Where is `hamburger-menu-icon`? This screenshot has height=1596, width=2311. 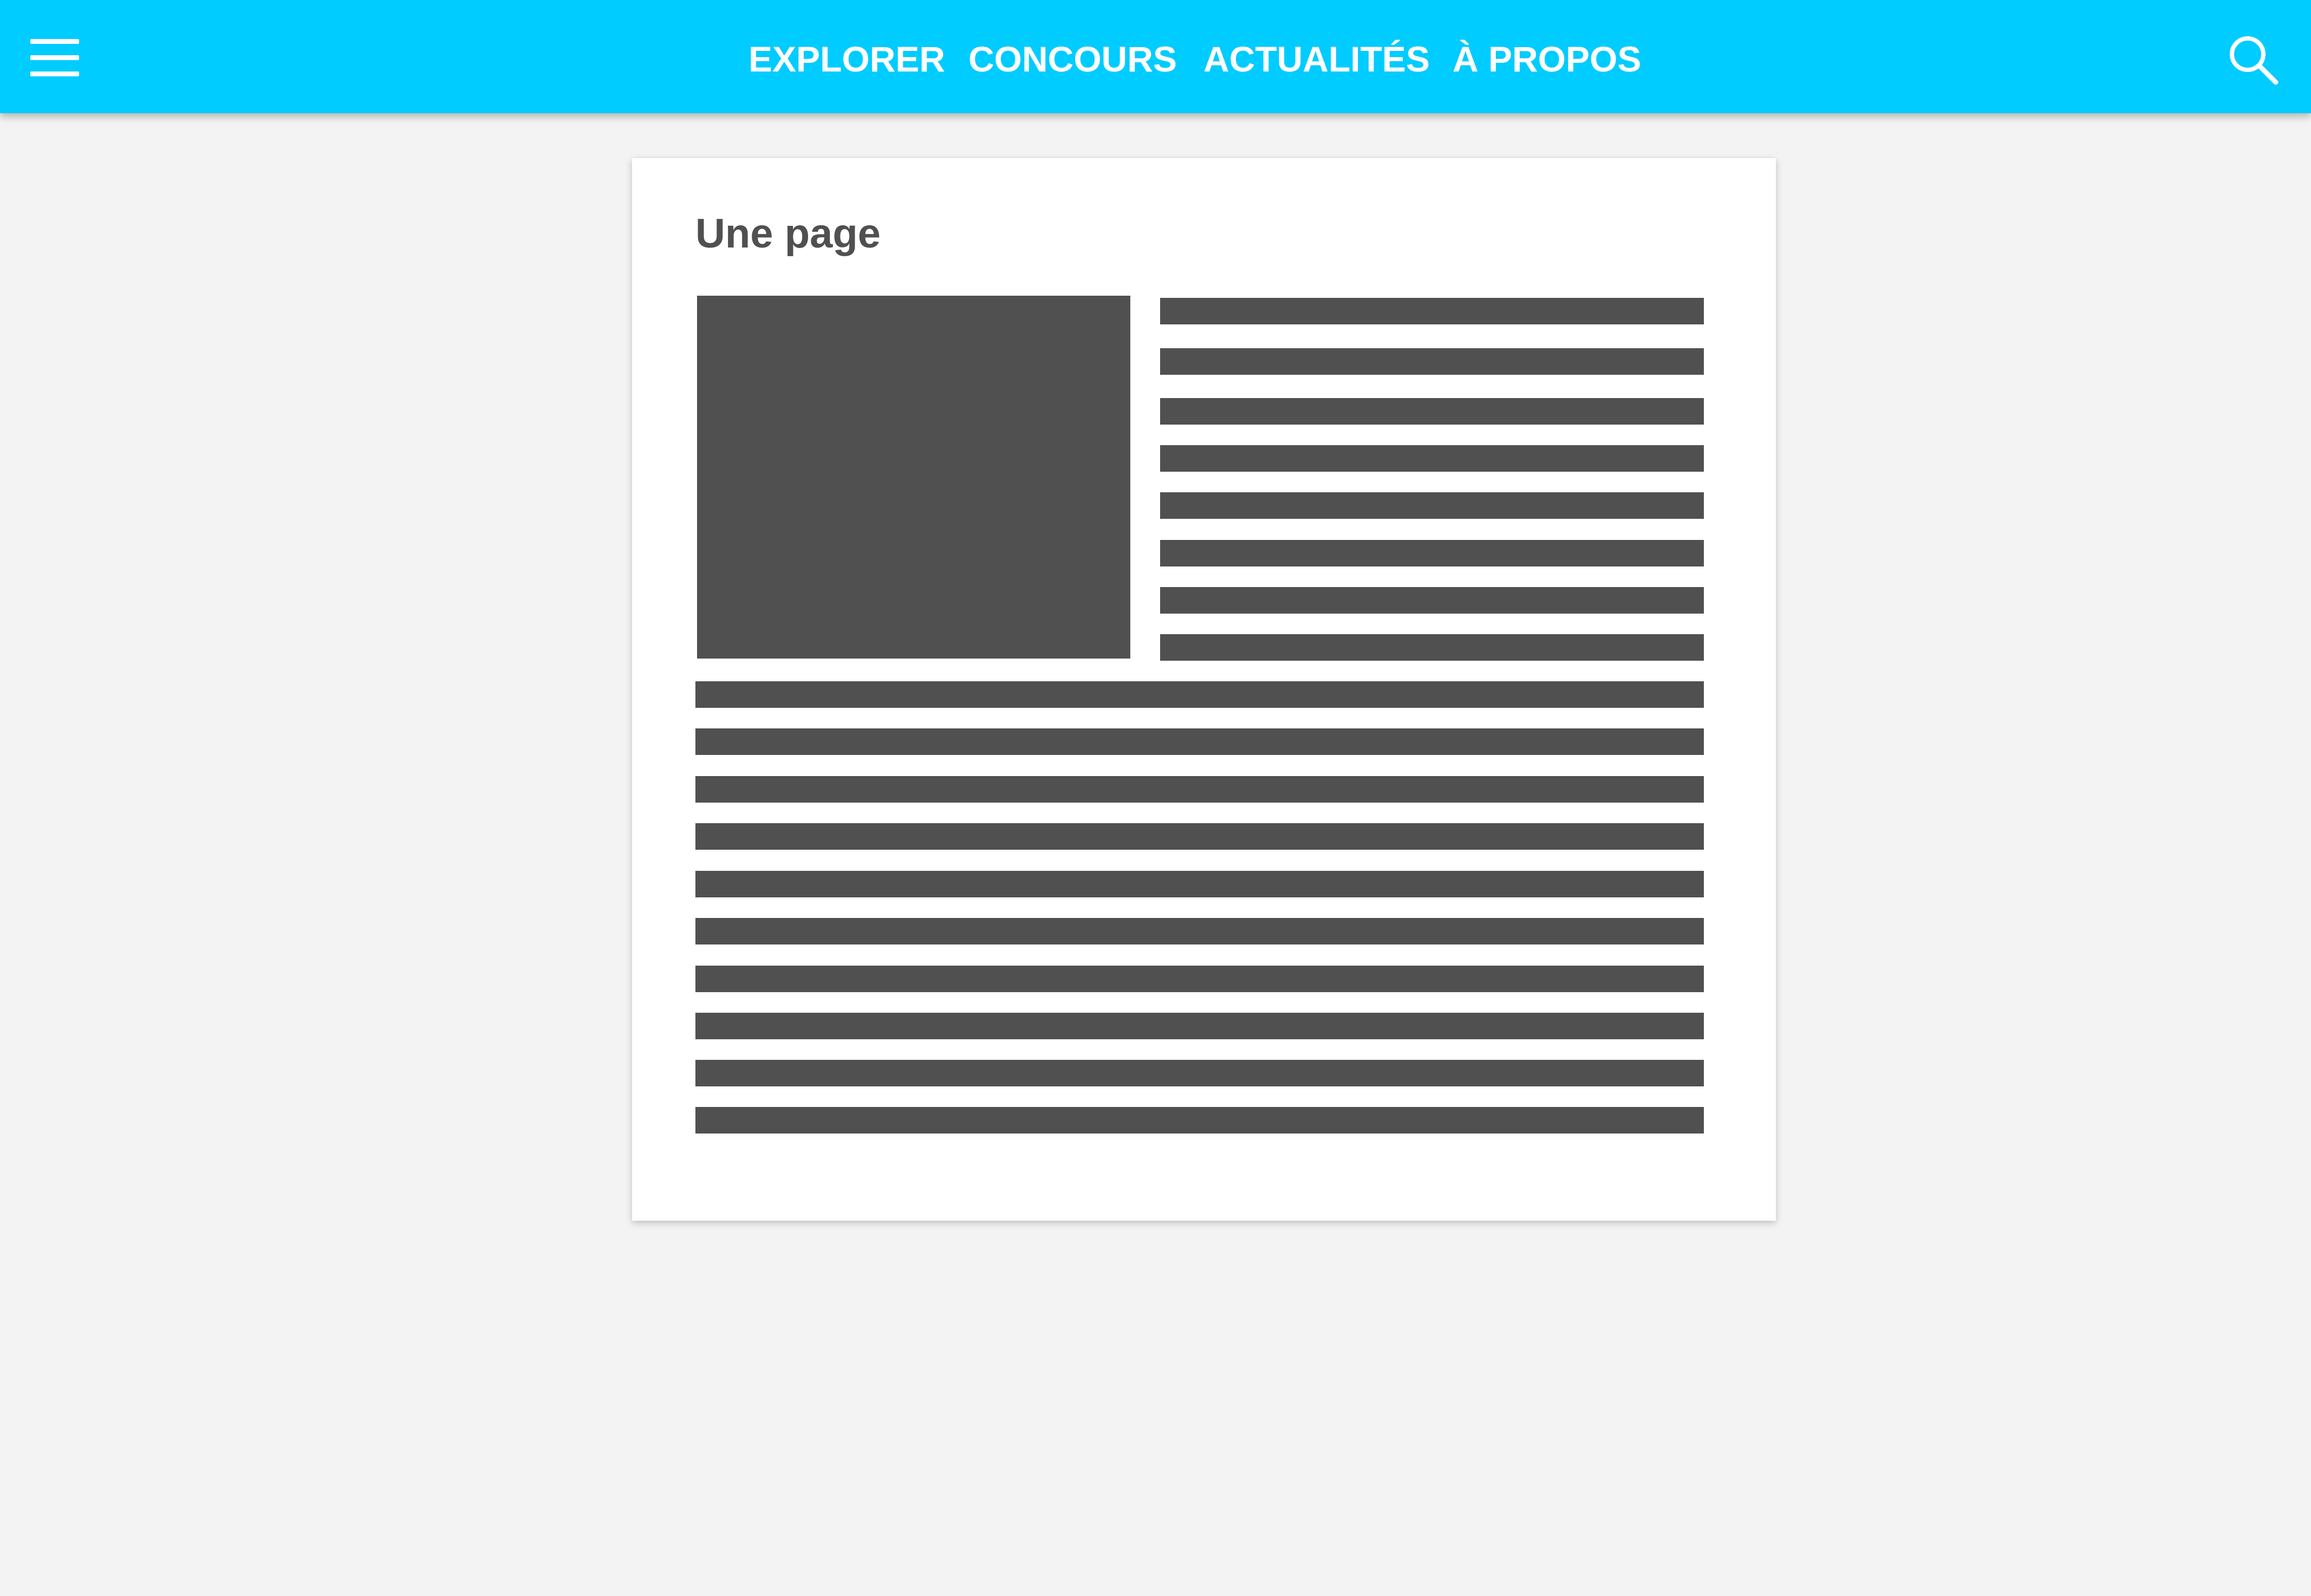
hamburger-menu-icon is located at coordinates (56, 57).